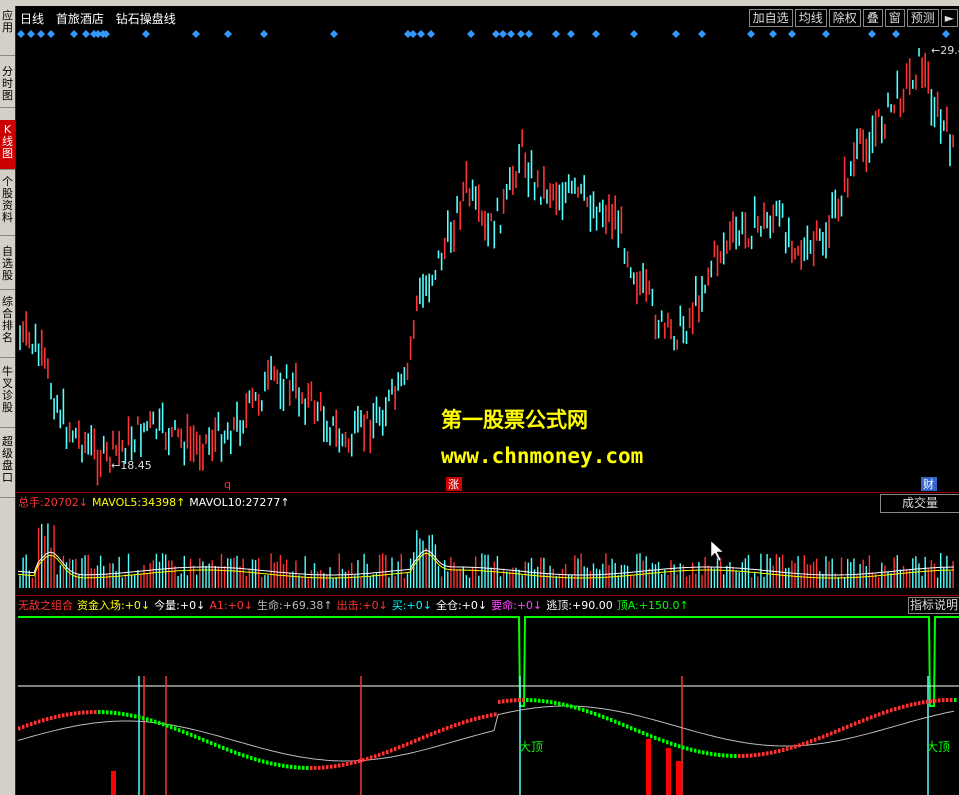 This screenshot has width=959, height=795. What do you see at coordinates (648, 767) in the screenshot?
I see `bottom-spike` at bounding box center [648, 767].